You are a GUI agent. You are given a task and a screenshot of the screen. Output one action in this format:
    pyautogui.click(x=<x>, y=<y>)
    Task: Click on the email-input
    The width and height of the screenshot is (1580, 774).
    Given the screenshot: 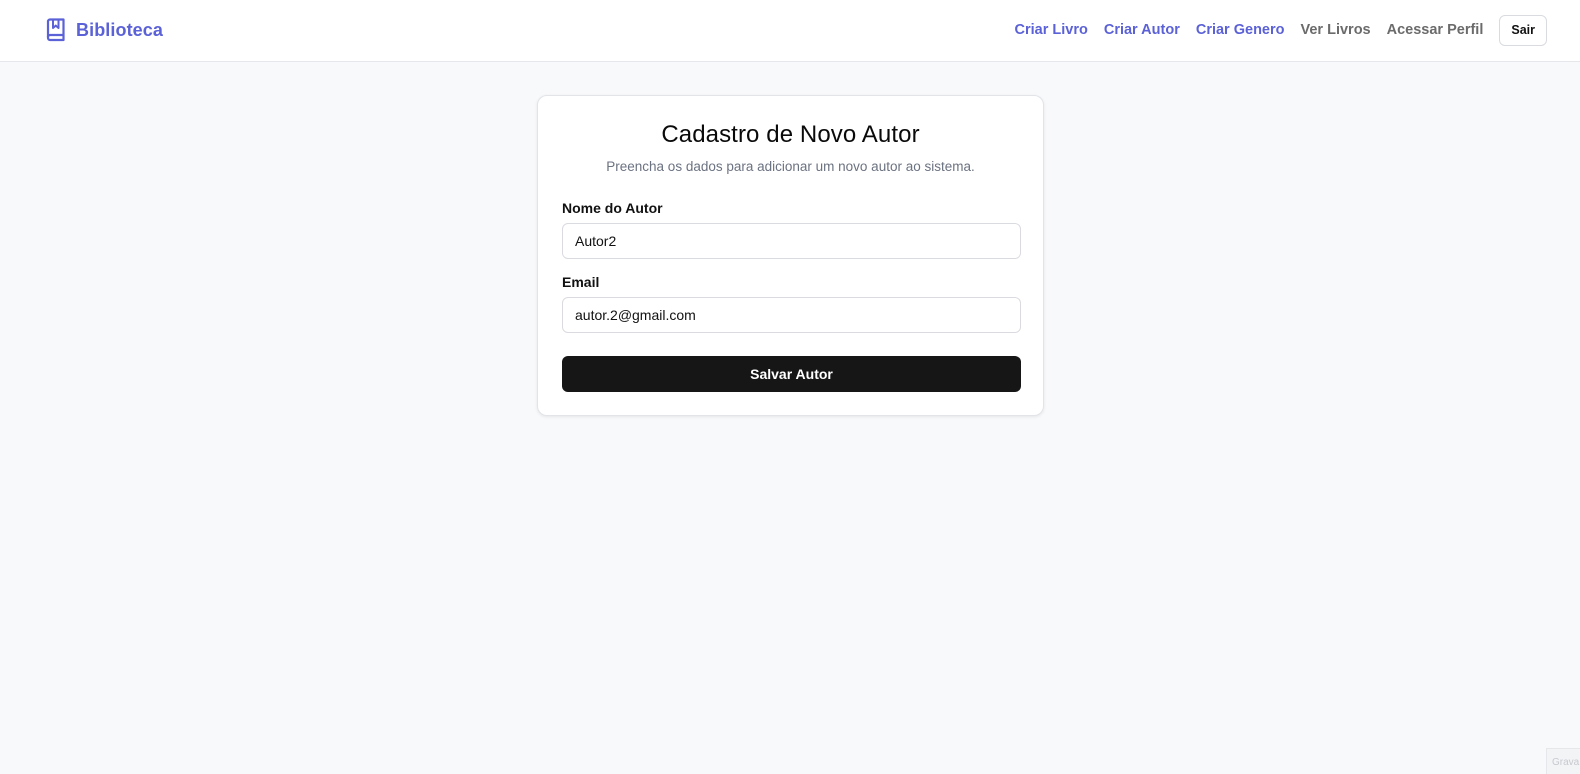 What is the action you would take?
    pyautogui.click(x=791, y=315)
    